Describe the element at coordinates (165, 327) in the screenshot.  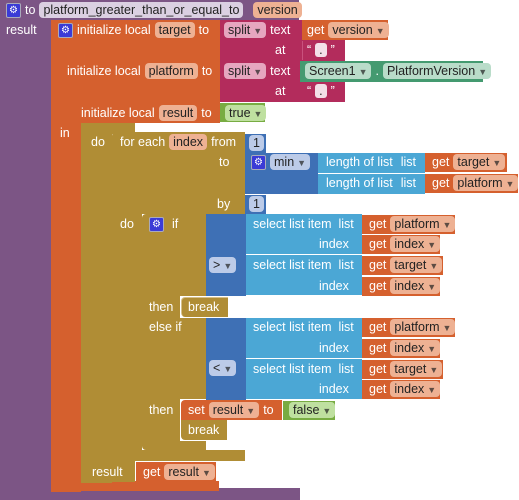
I see `else-if-label: else if` at that location.